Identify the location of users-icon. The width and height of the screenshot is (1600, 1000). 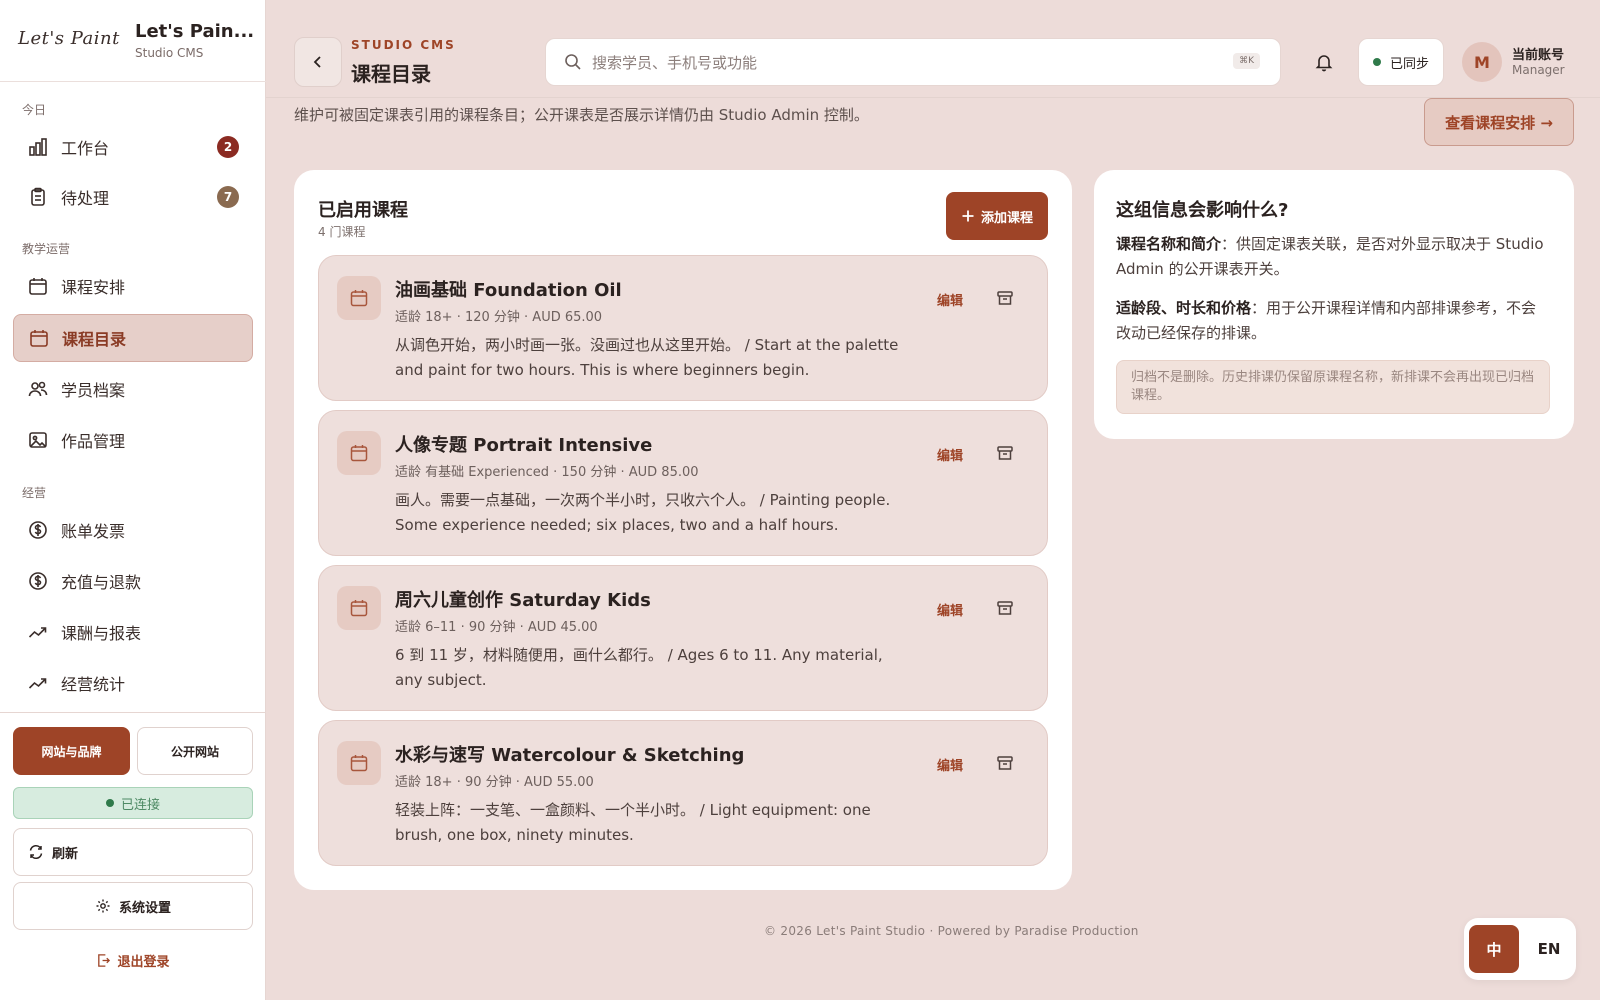
(38, 389).